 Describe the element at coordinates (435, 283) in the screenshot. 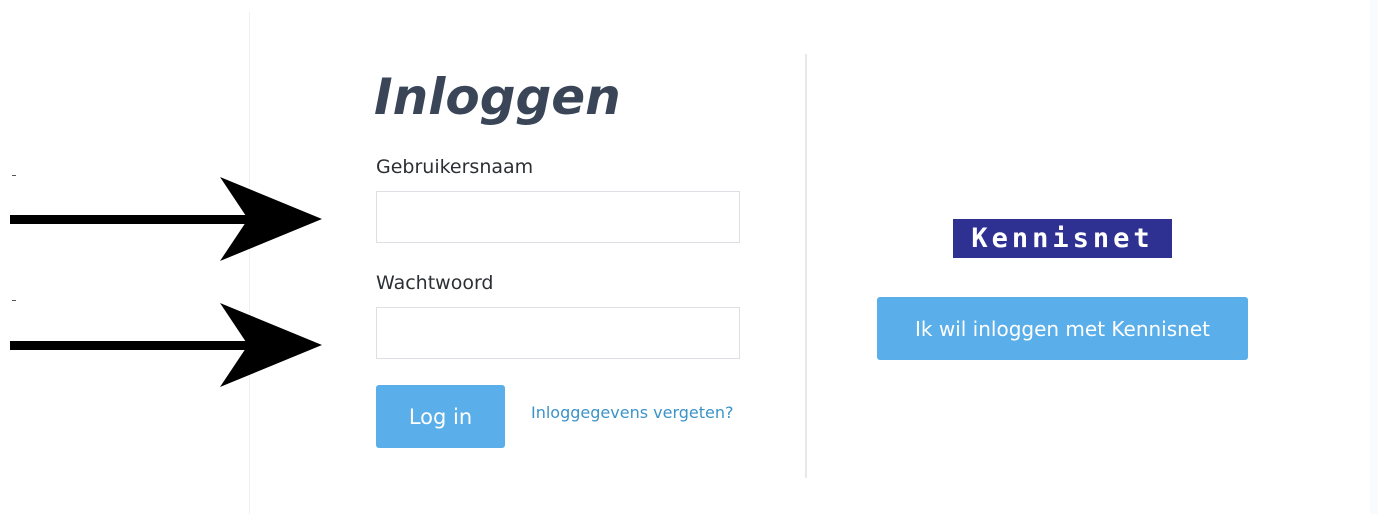

I see `password-label: Wachtwoord` at that location.